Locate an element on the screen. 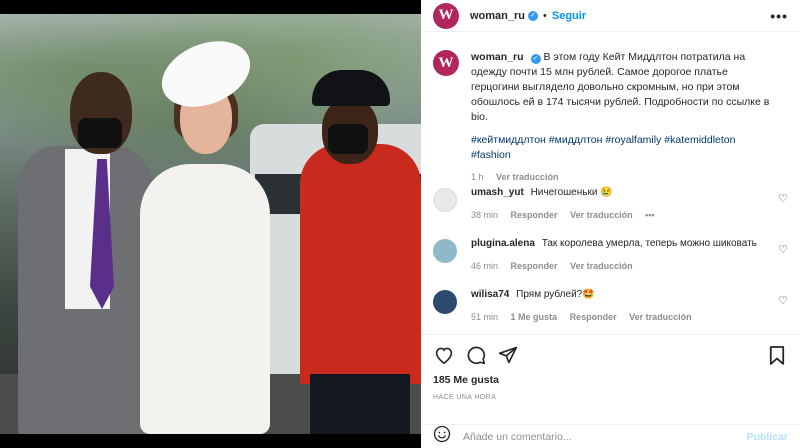 This screenshot has width=800, height=448. avatar: W is located at coordinates (446, 15).